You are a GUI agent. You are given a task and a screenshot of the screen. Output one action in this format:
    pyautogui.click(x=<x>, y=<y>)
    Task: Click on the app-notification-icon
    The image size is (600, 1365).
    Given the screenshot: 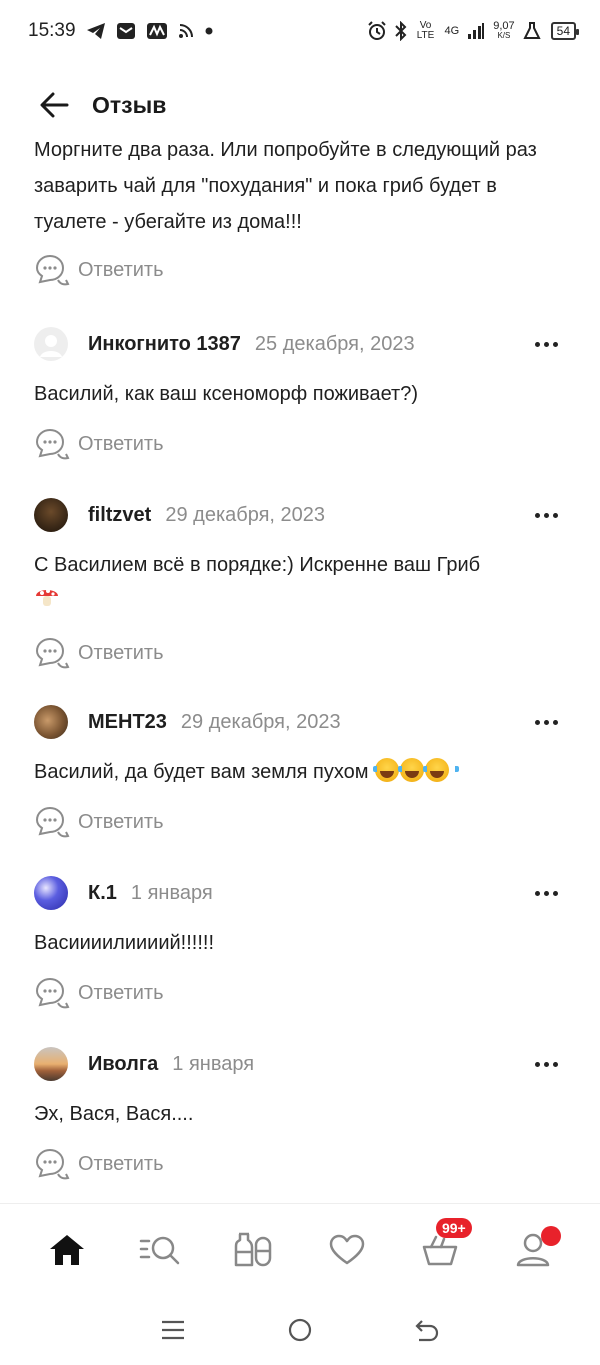 What is the action you would take?
    pyautogui.click(x=157, y=31)
    